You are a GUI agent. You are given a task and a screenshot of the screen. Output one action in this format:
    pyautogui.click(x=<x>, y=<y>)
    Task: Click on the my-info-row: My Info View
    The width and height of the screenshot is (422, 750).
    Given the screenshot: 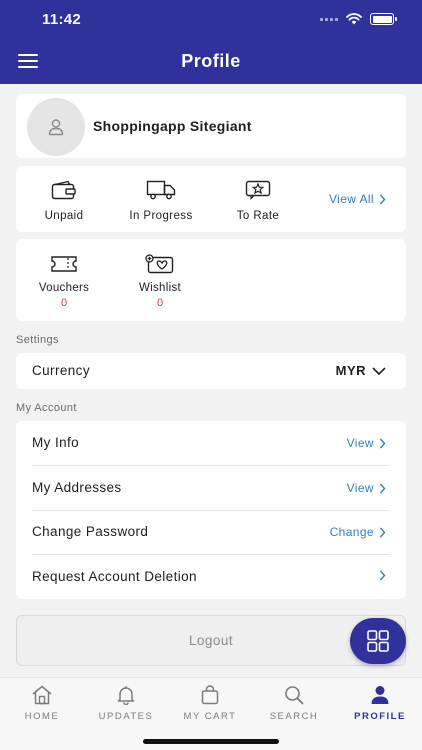 What is the action you would take?
    pyautogui.click(x=211, y=443)
    